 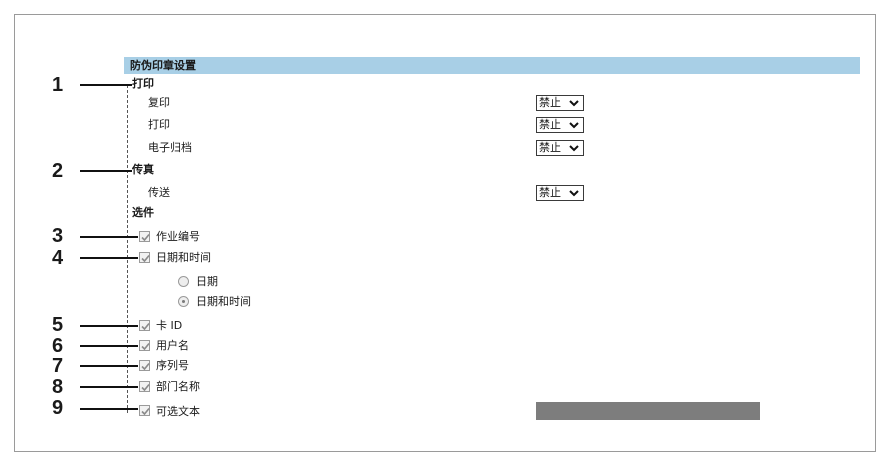 What do you see at coordinates (207, 281) in the screenshot?
I see `date-radio-label: 日期` at bounding box center [207, 281].